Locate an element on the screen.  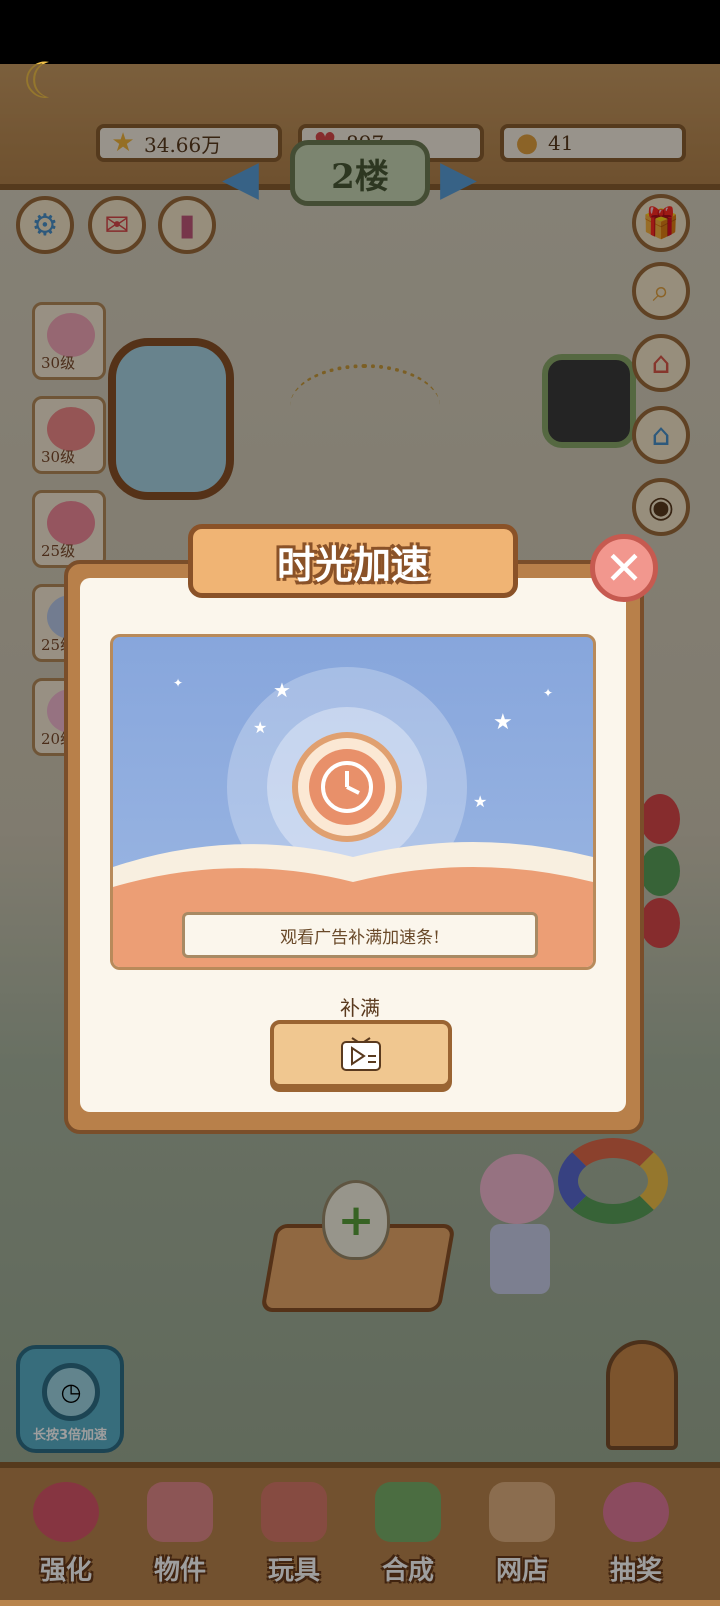
watch-ad-button is located at coordinates (361, 1054).